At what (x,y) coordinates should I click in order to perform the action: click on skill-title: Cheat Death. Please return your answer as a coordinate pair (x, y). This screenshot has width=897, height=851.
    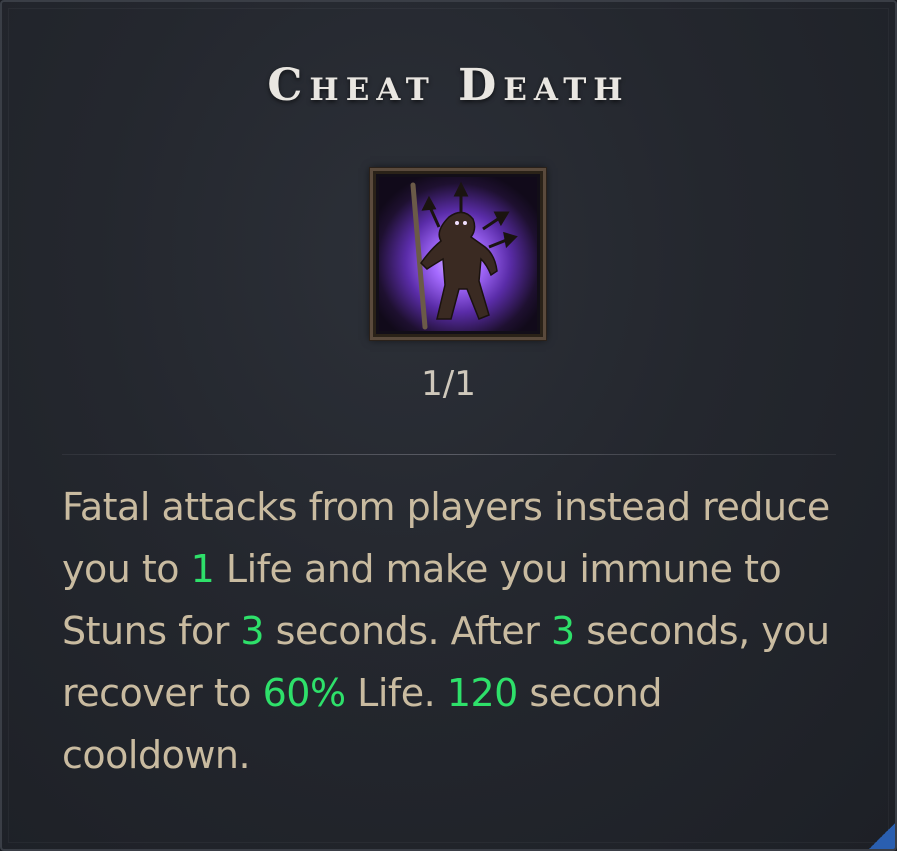
    Looking at the image, I should click on (448, 85).